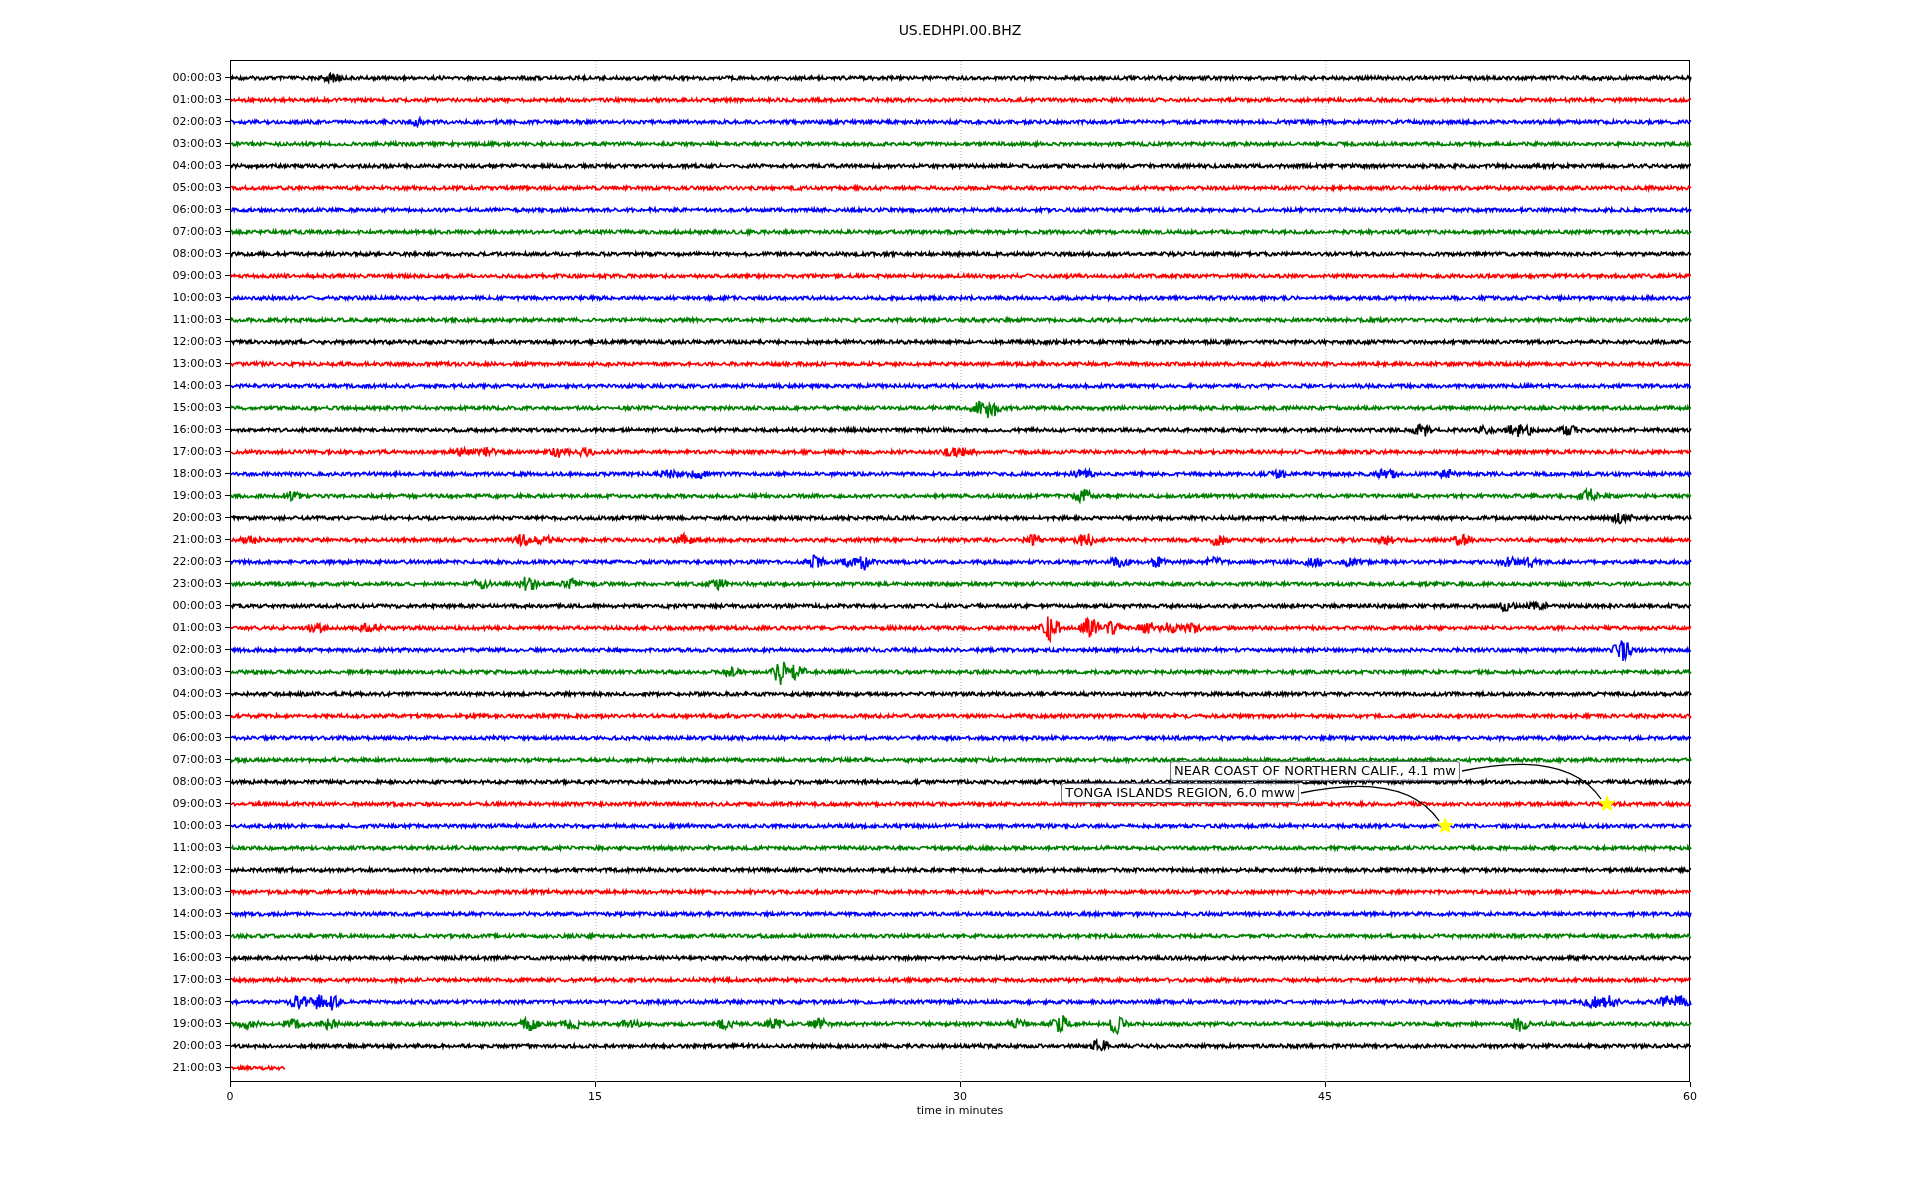 The image size is (1920, 1200). What do you see at coordinates (1180, 793) in the screenshot?
I see `event-label: TONGA ISLANDS REGION, 6.0 mww` at bounding box center [1180, 793].